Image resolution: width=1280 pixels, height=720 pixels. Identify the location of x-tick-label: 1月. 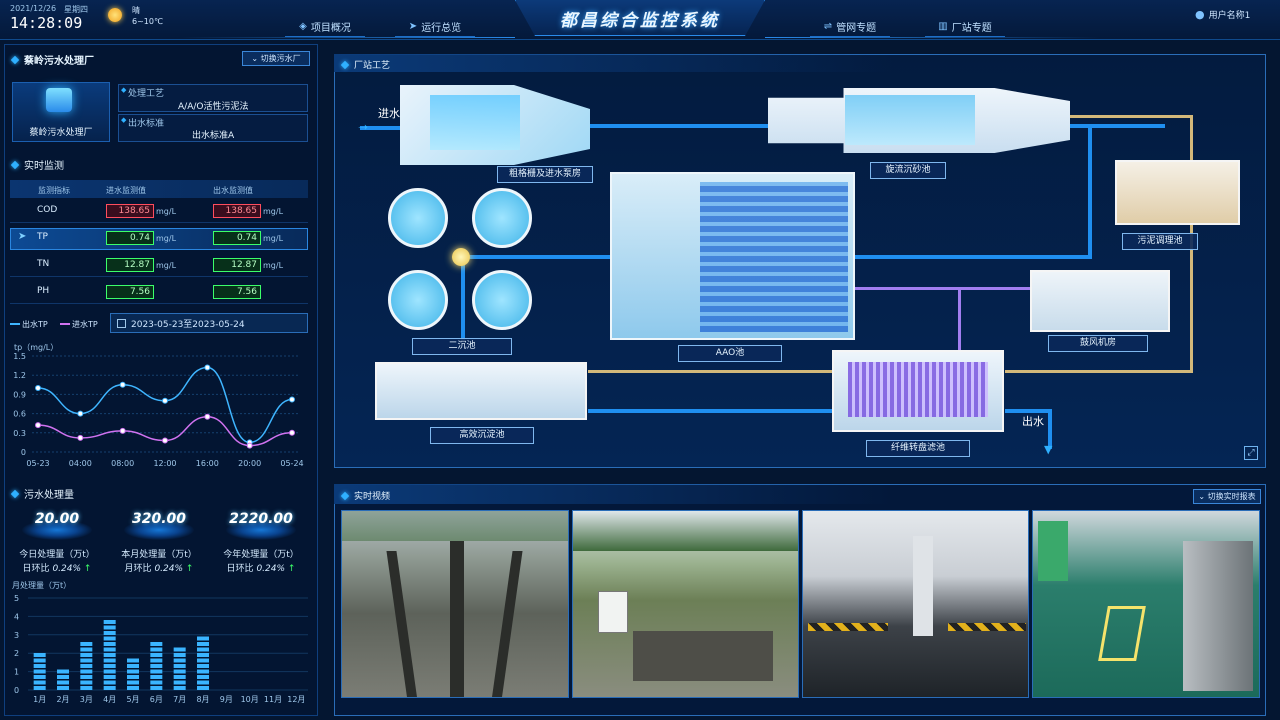
(39, 699).